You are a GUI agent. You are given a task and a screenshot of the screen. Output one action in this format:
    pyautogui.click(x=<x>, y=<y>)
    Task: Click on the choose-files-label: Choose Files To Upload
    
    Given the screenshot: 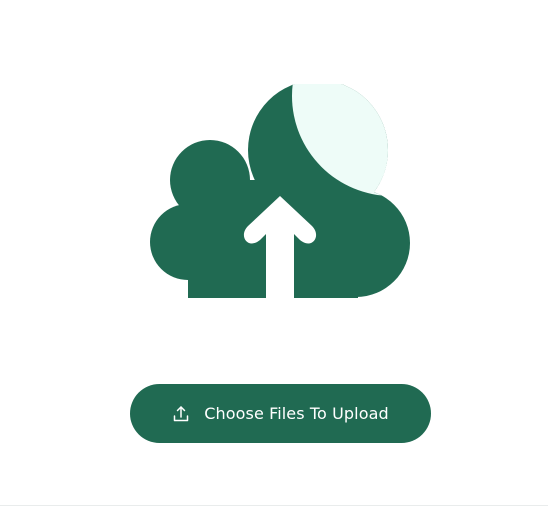 What is the action you would take?
    pyautogui.click(x=296, y=413)
    